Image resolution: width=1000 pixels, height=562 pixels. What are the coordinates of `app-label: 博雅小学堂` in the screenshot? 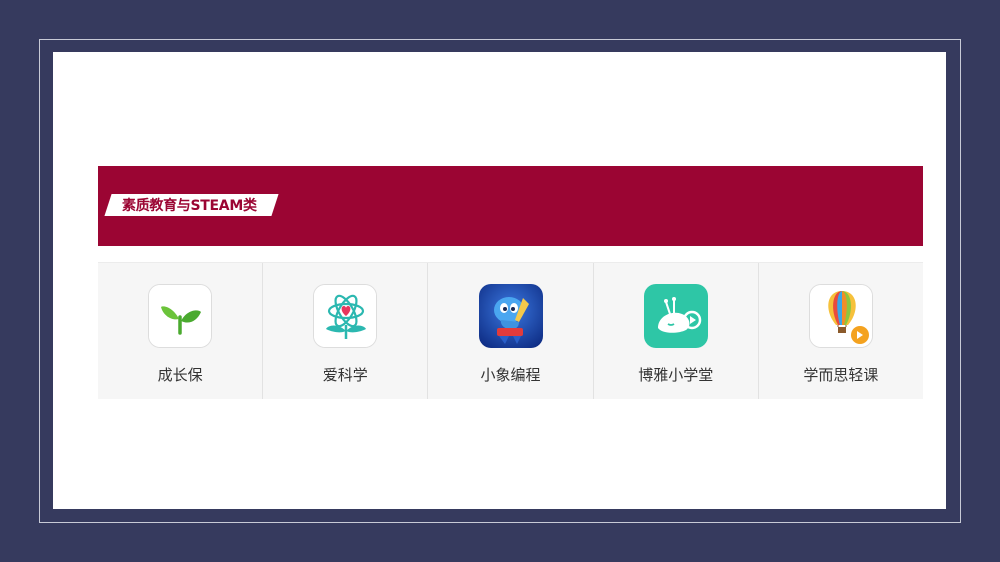 It's located at (676, 375).